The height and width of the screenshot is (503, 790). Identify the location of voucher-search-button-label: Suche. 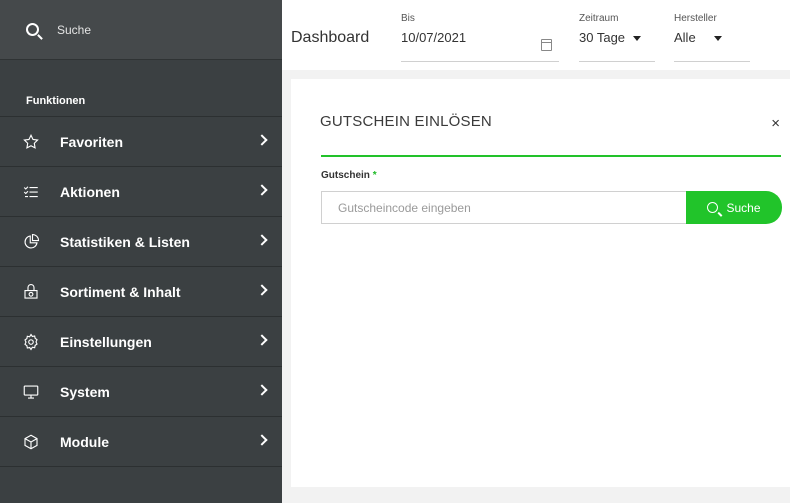
(743, 207).